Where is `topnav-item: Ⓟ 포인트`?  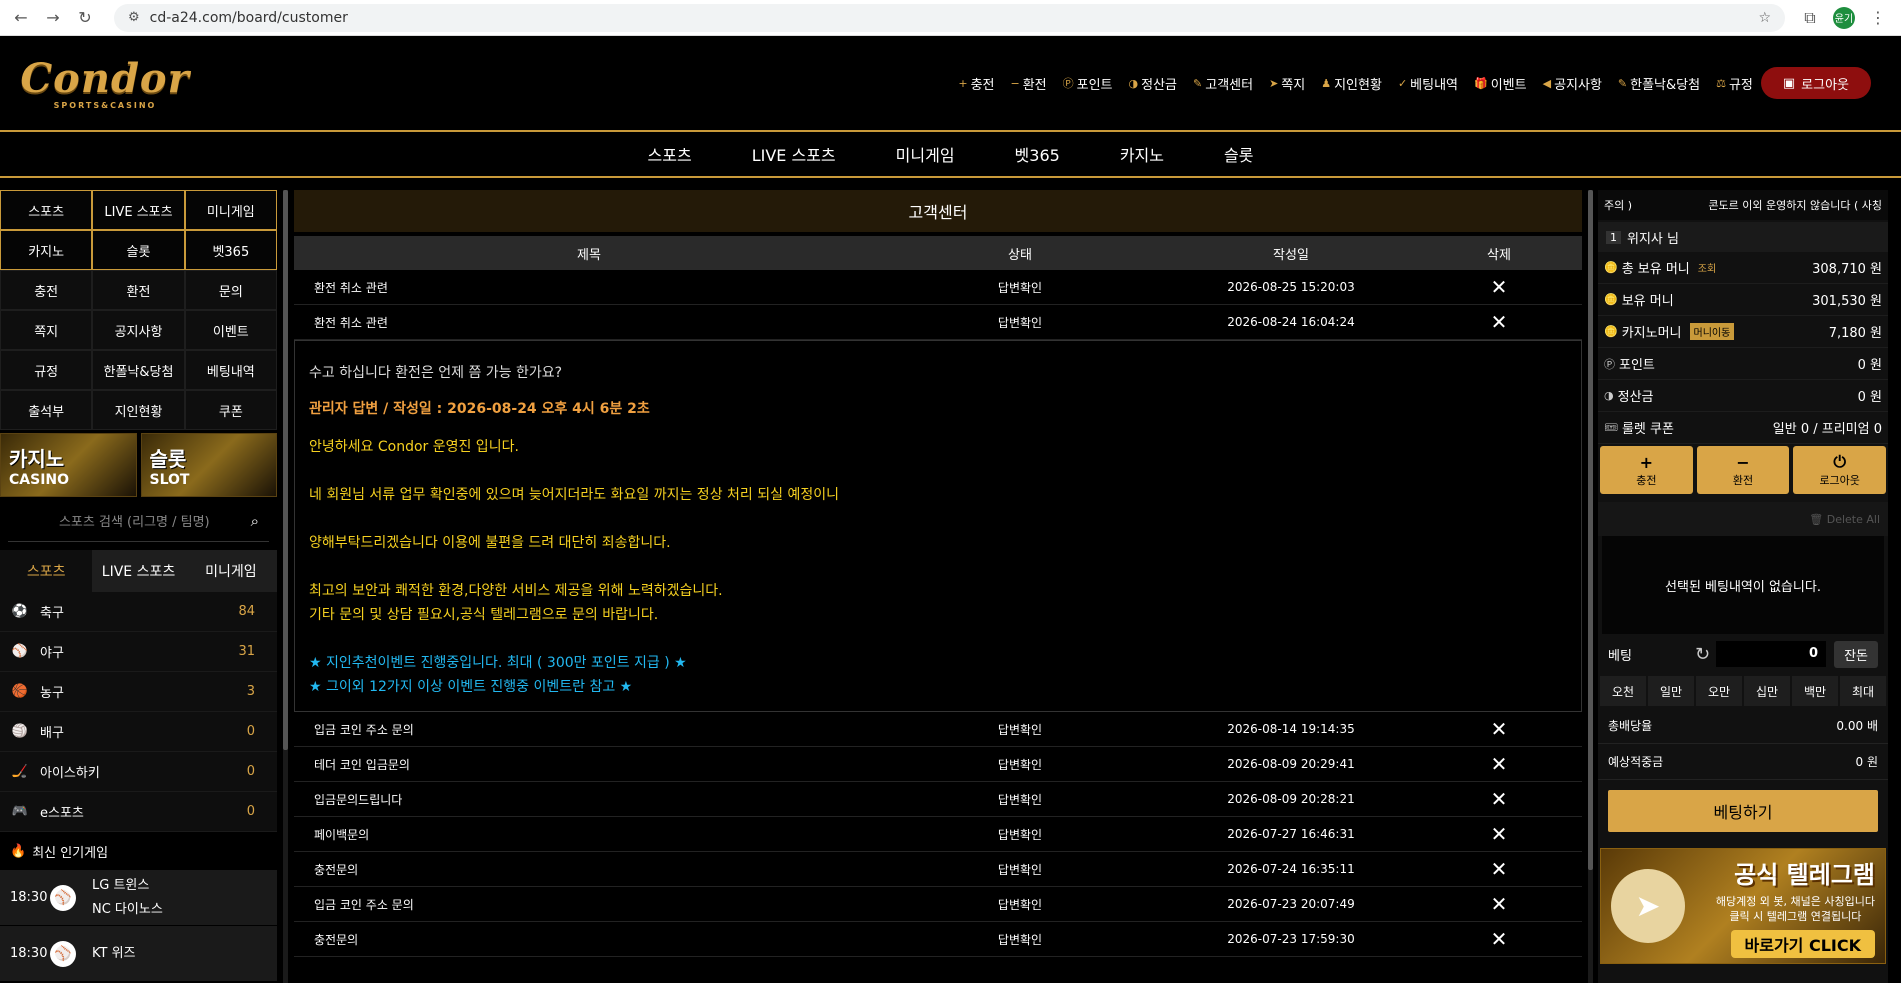 topnav-item: Ⓟ 포인트 is located at coordinates (1088, 83).